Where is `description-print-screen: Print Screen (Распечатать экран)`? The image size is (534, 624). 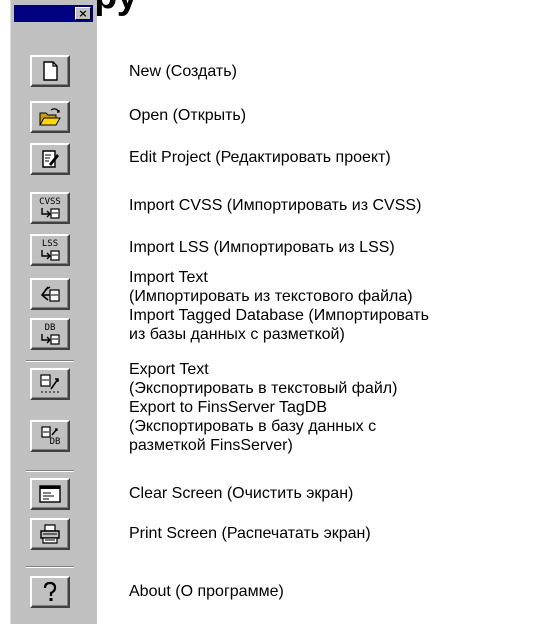
description-print-screen: Print Screen (Распечатать экран) is located at coordinates (250, 533).